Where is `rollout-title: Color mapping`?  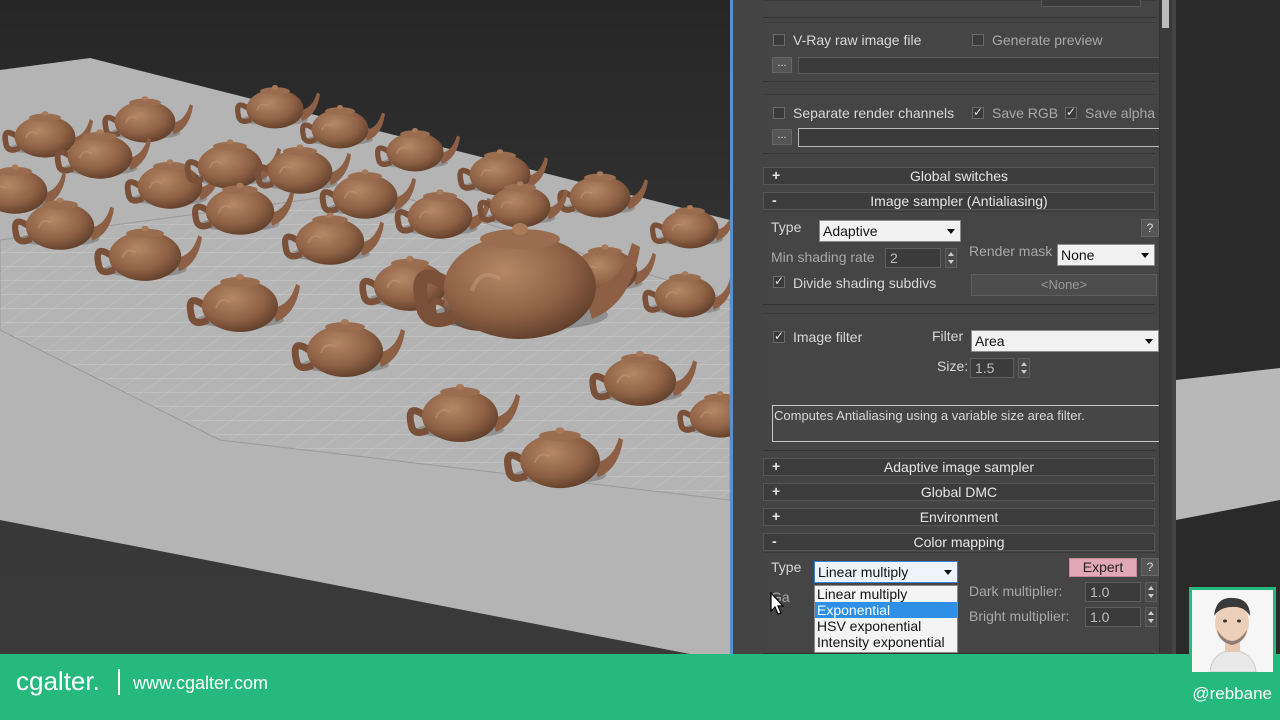
rollout-title: Color mapping is located at coordinates (959, 542).